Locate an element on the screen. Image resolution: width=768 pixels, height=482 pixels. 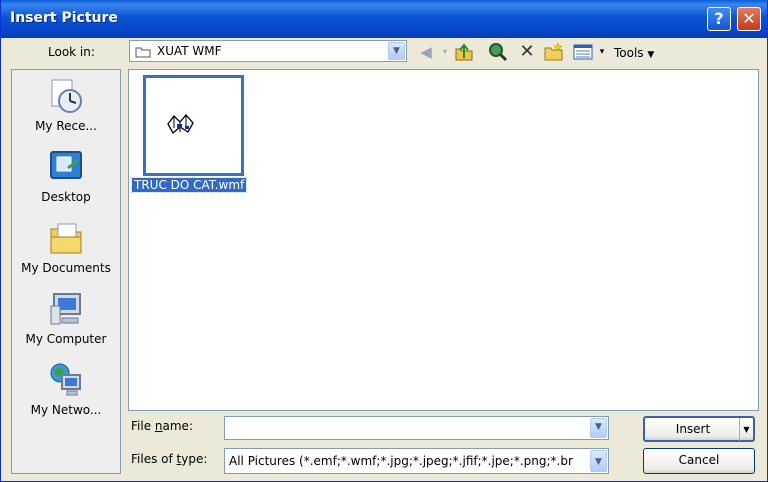
my-network-icon is located at coordinates (65, 379).